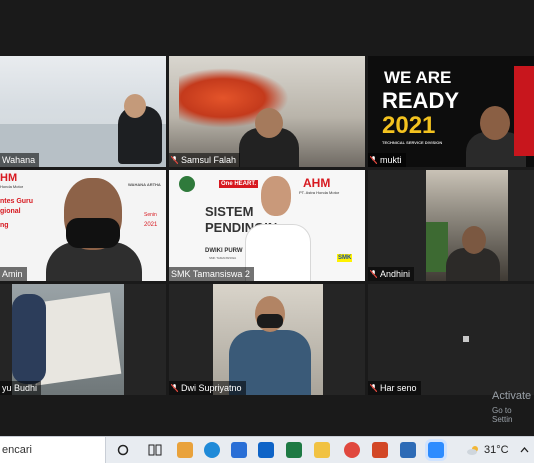 The width and height of the screenshot is (534, 463). I want to click on banner-tsd: TECHNICAL SERVICE DIVISION, so click(412, 142).